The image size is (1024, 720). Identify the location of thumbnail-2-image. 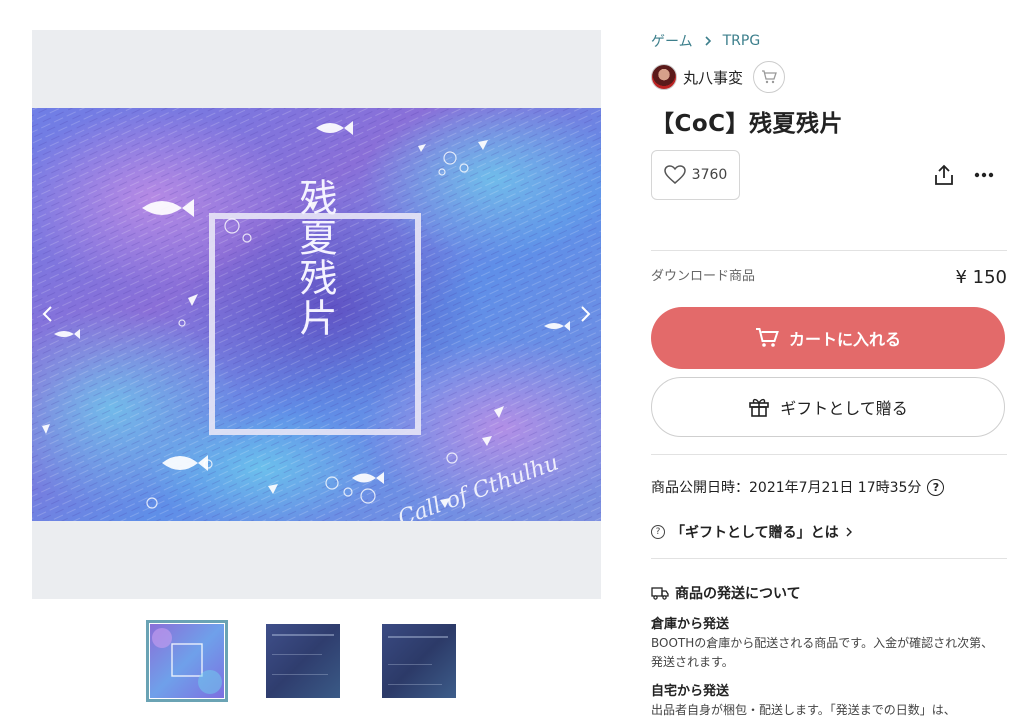
(303, 661).